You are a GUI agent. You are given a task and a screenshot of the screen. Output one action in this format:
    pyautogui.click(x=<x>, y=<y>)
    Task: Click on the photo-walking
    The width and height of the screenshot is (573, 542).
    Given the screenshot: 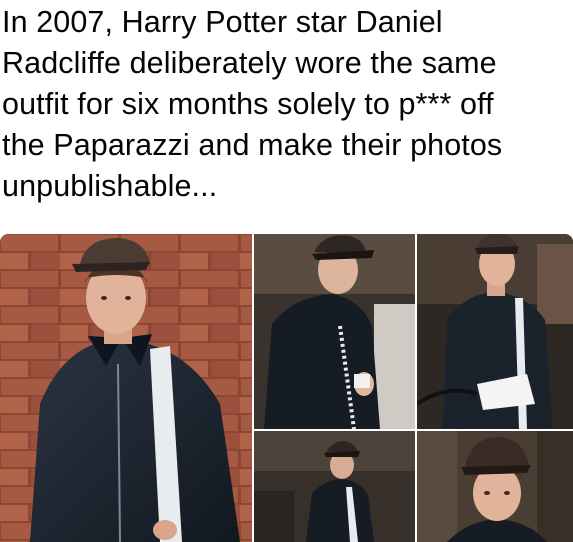 What is the action you would take?
    pyautogui.click(x=334, y=486)
    